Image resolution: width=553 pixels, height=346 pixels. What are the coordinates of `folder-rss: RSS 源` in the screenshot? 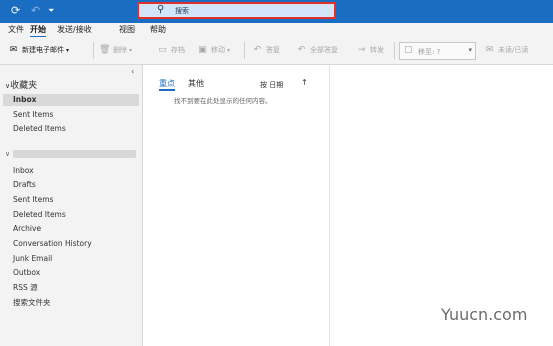 It's located at (25, 288).